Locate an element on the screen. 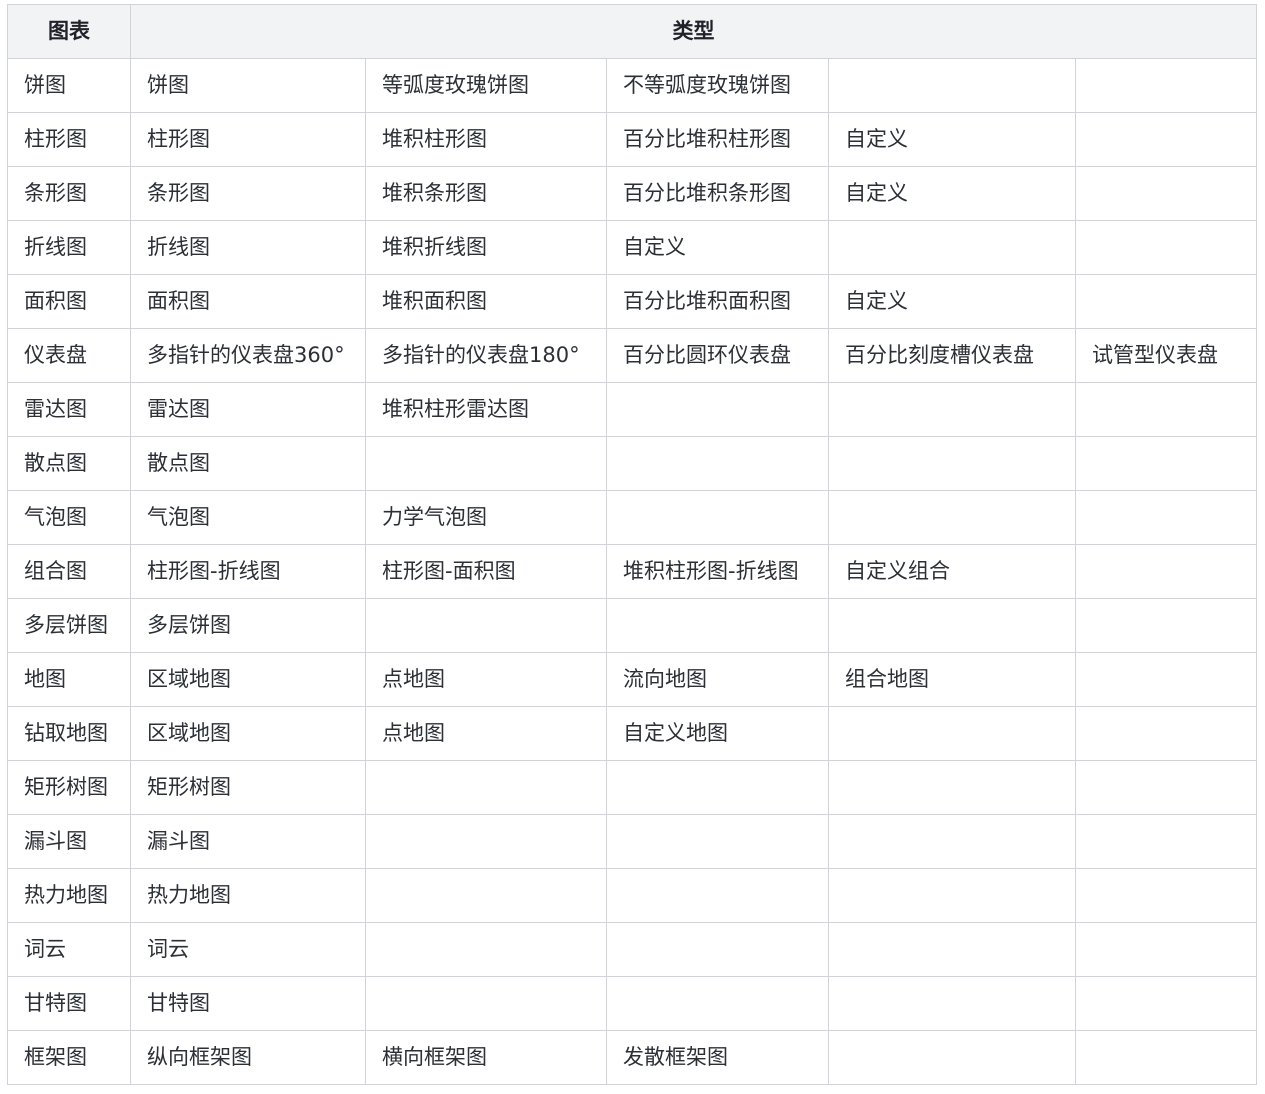 This screenshot has width=1265, height=1094. chart-type-cell: 等弧度玫瑰饼图 is located at coordinates (486, 85).